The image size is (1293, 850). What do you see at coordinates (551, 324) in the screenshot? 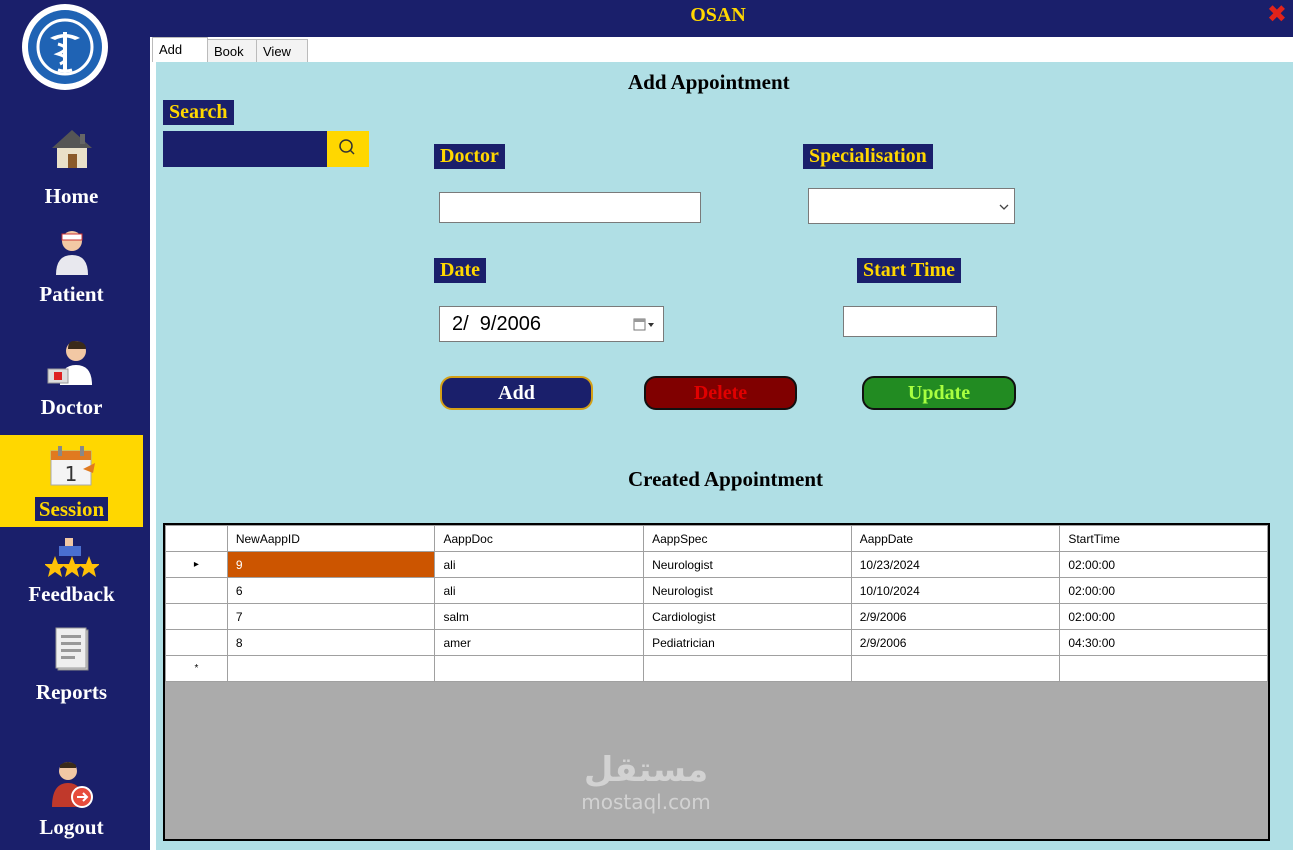
I see `date-picker: 2/ 9/2006` at bounding box center [551, 324].